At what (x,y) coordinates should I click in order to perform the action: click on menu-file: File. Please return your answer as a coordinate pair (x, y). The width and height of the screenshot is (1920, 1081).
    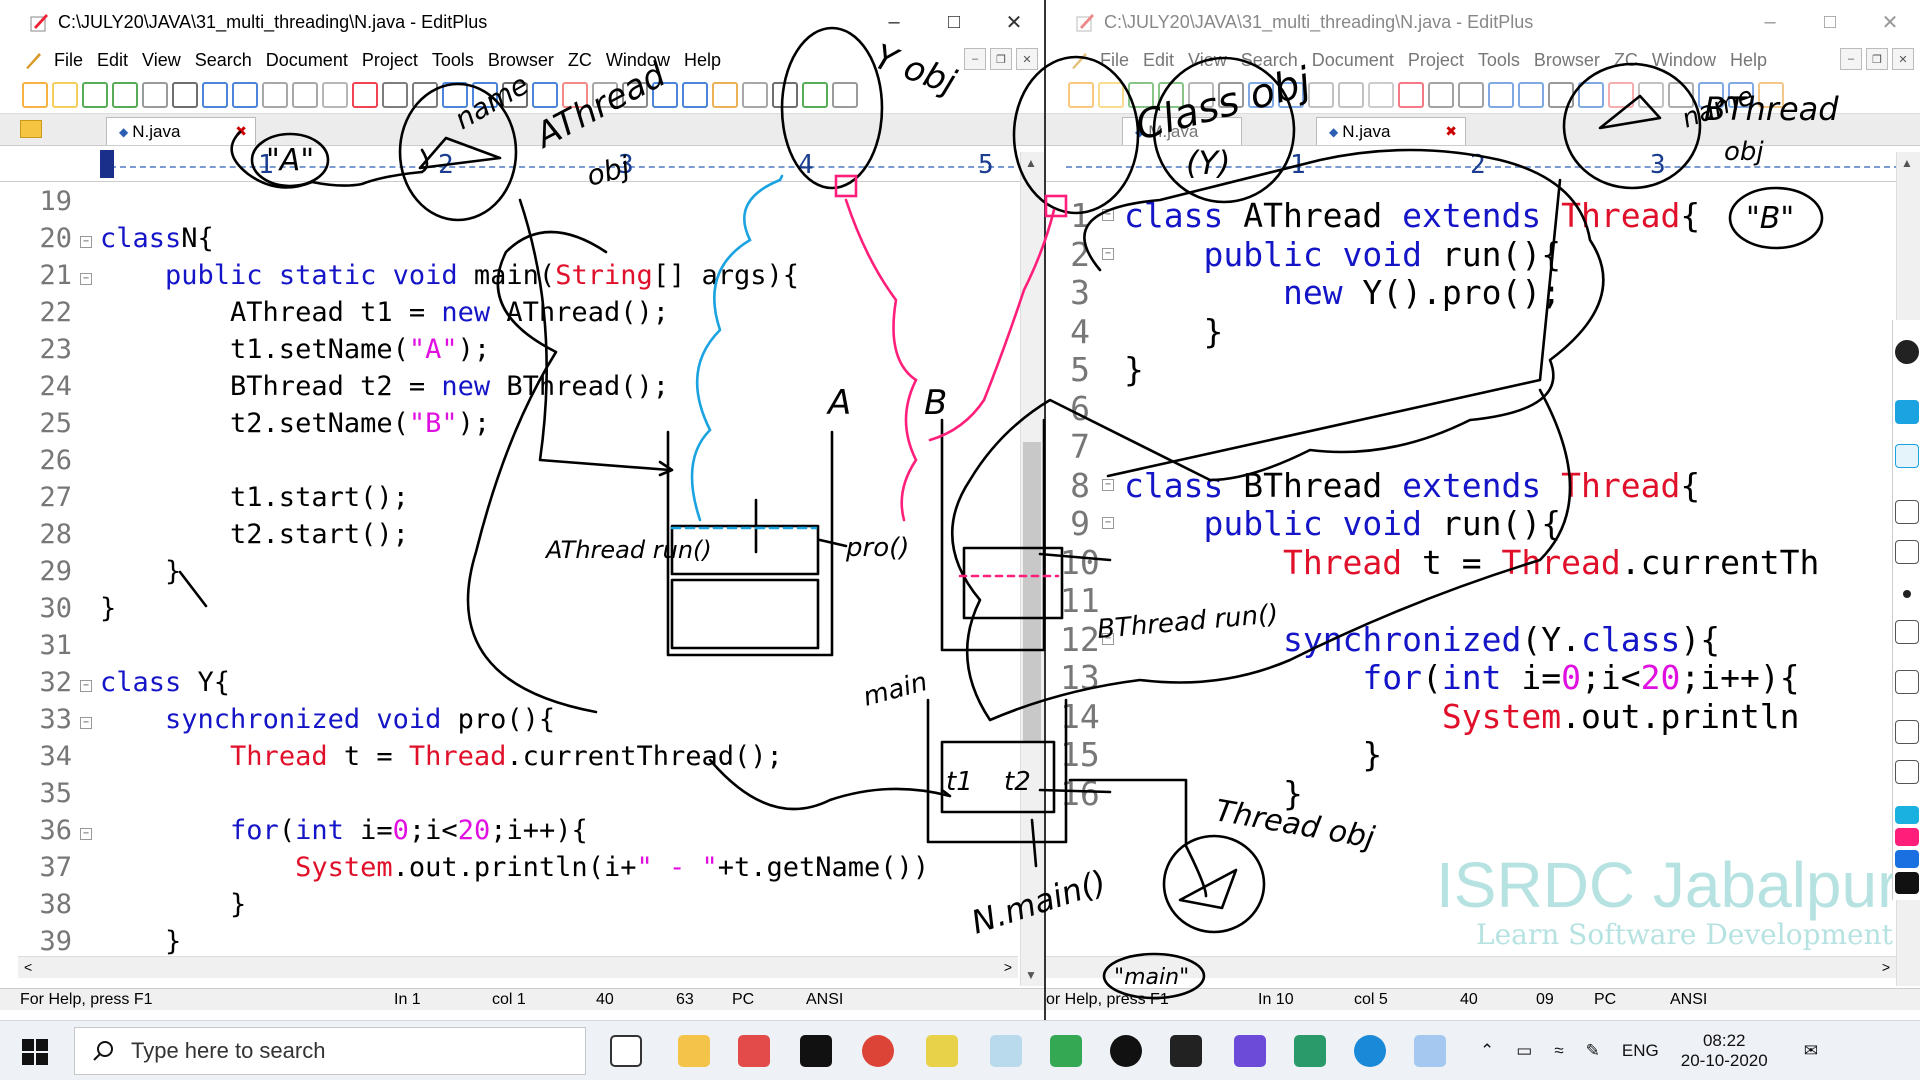
    Looking at the image, I should click on (68, 60).